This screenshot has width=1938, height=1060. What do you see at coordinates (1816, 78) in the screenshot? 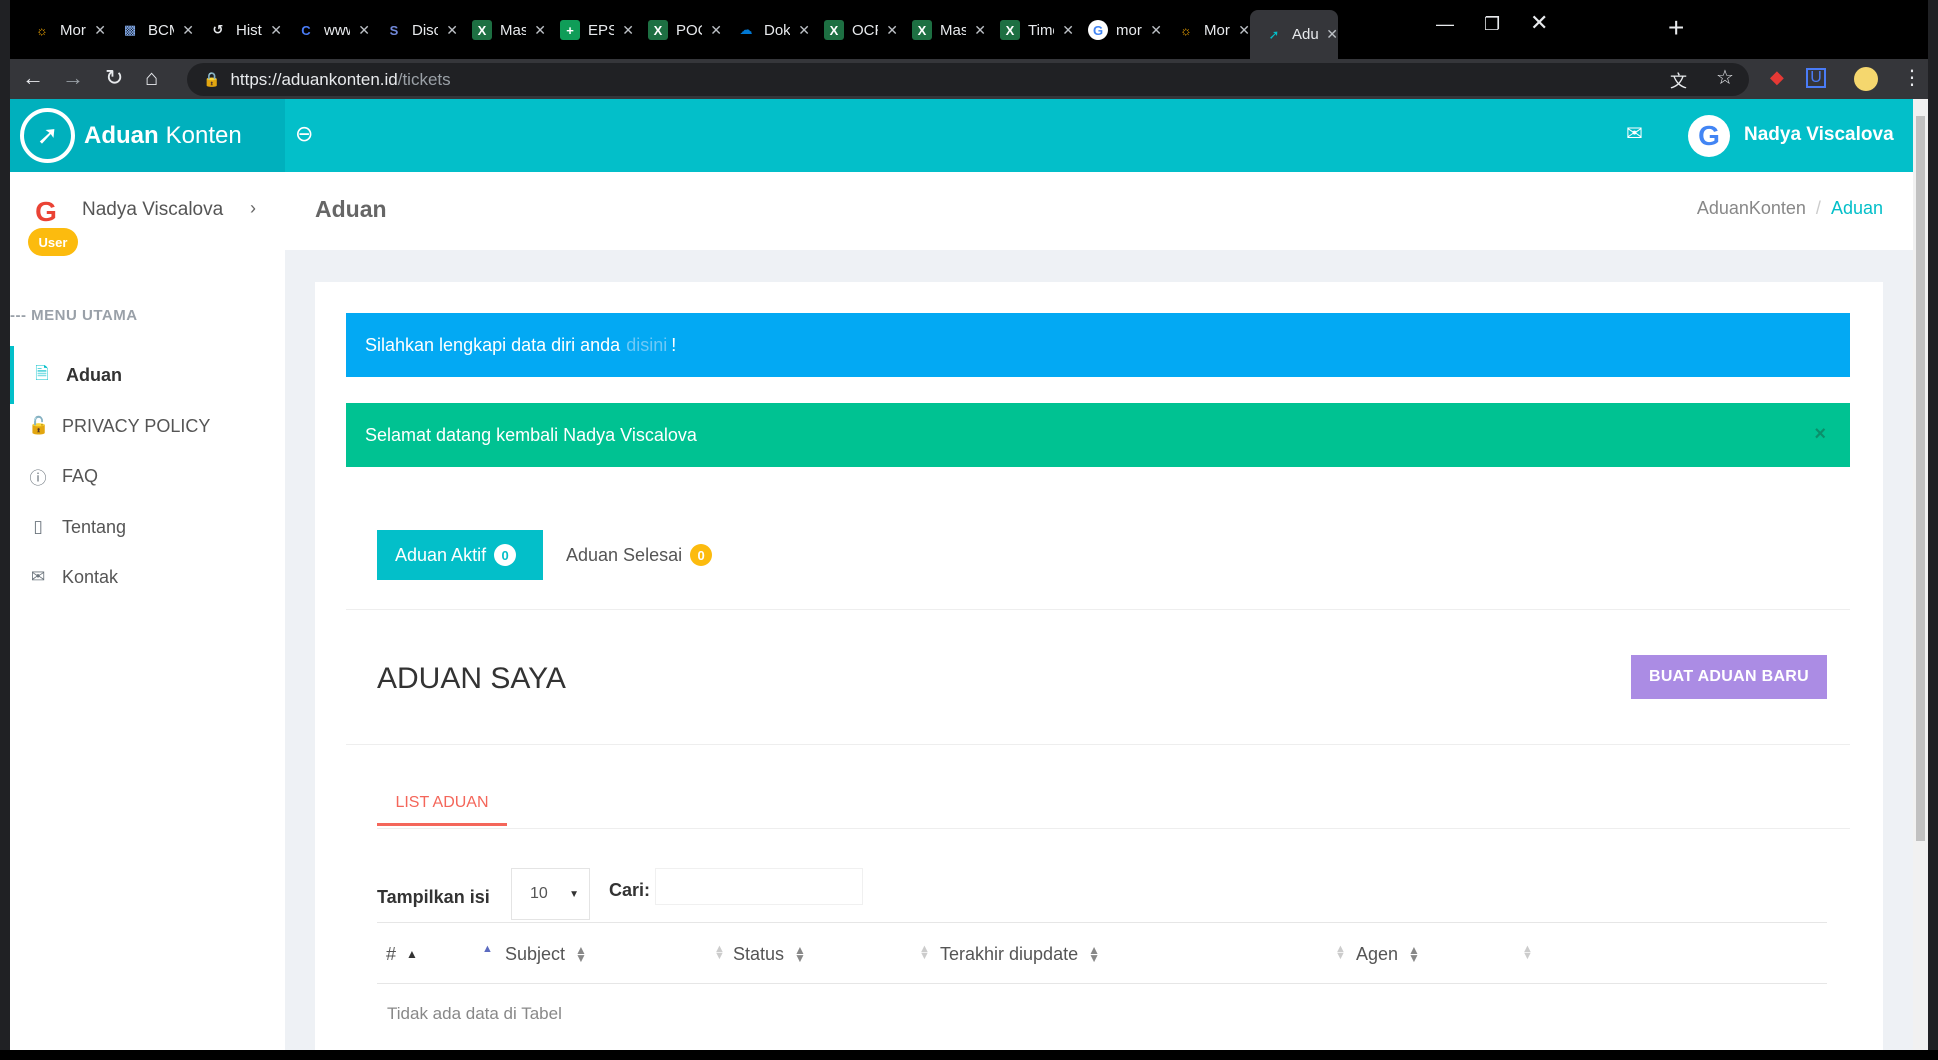
I see `extension-ui-icon: U` at bounding box center [1816, 78].